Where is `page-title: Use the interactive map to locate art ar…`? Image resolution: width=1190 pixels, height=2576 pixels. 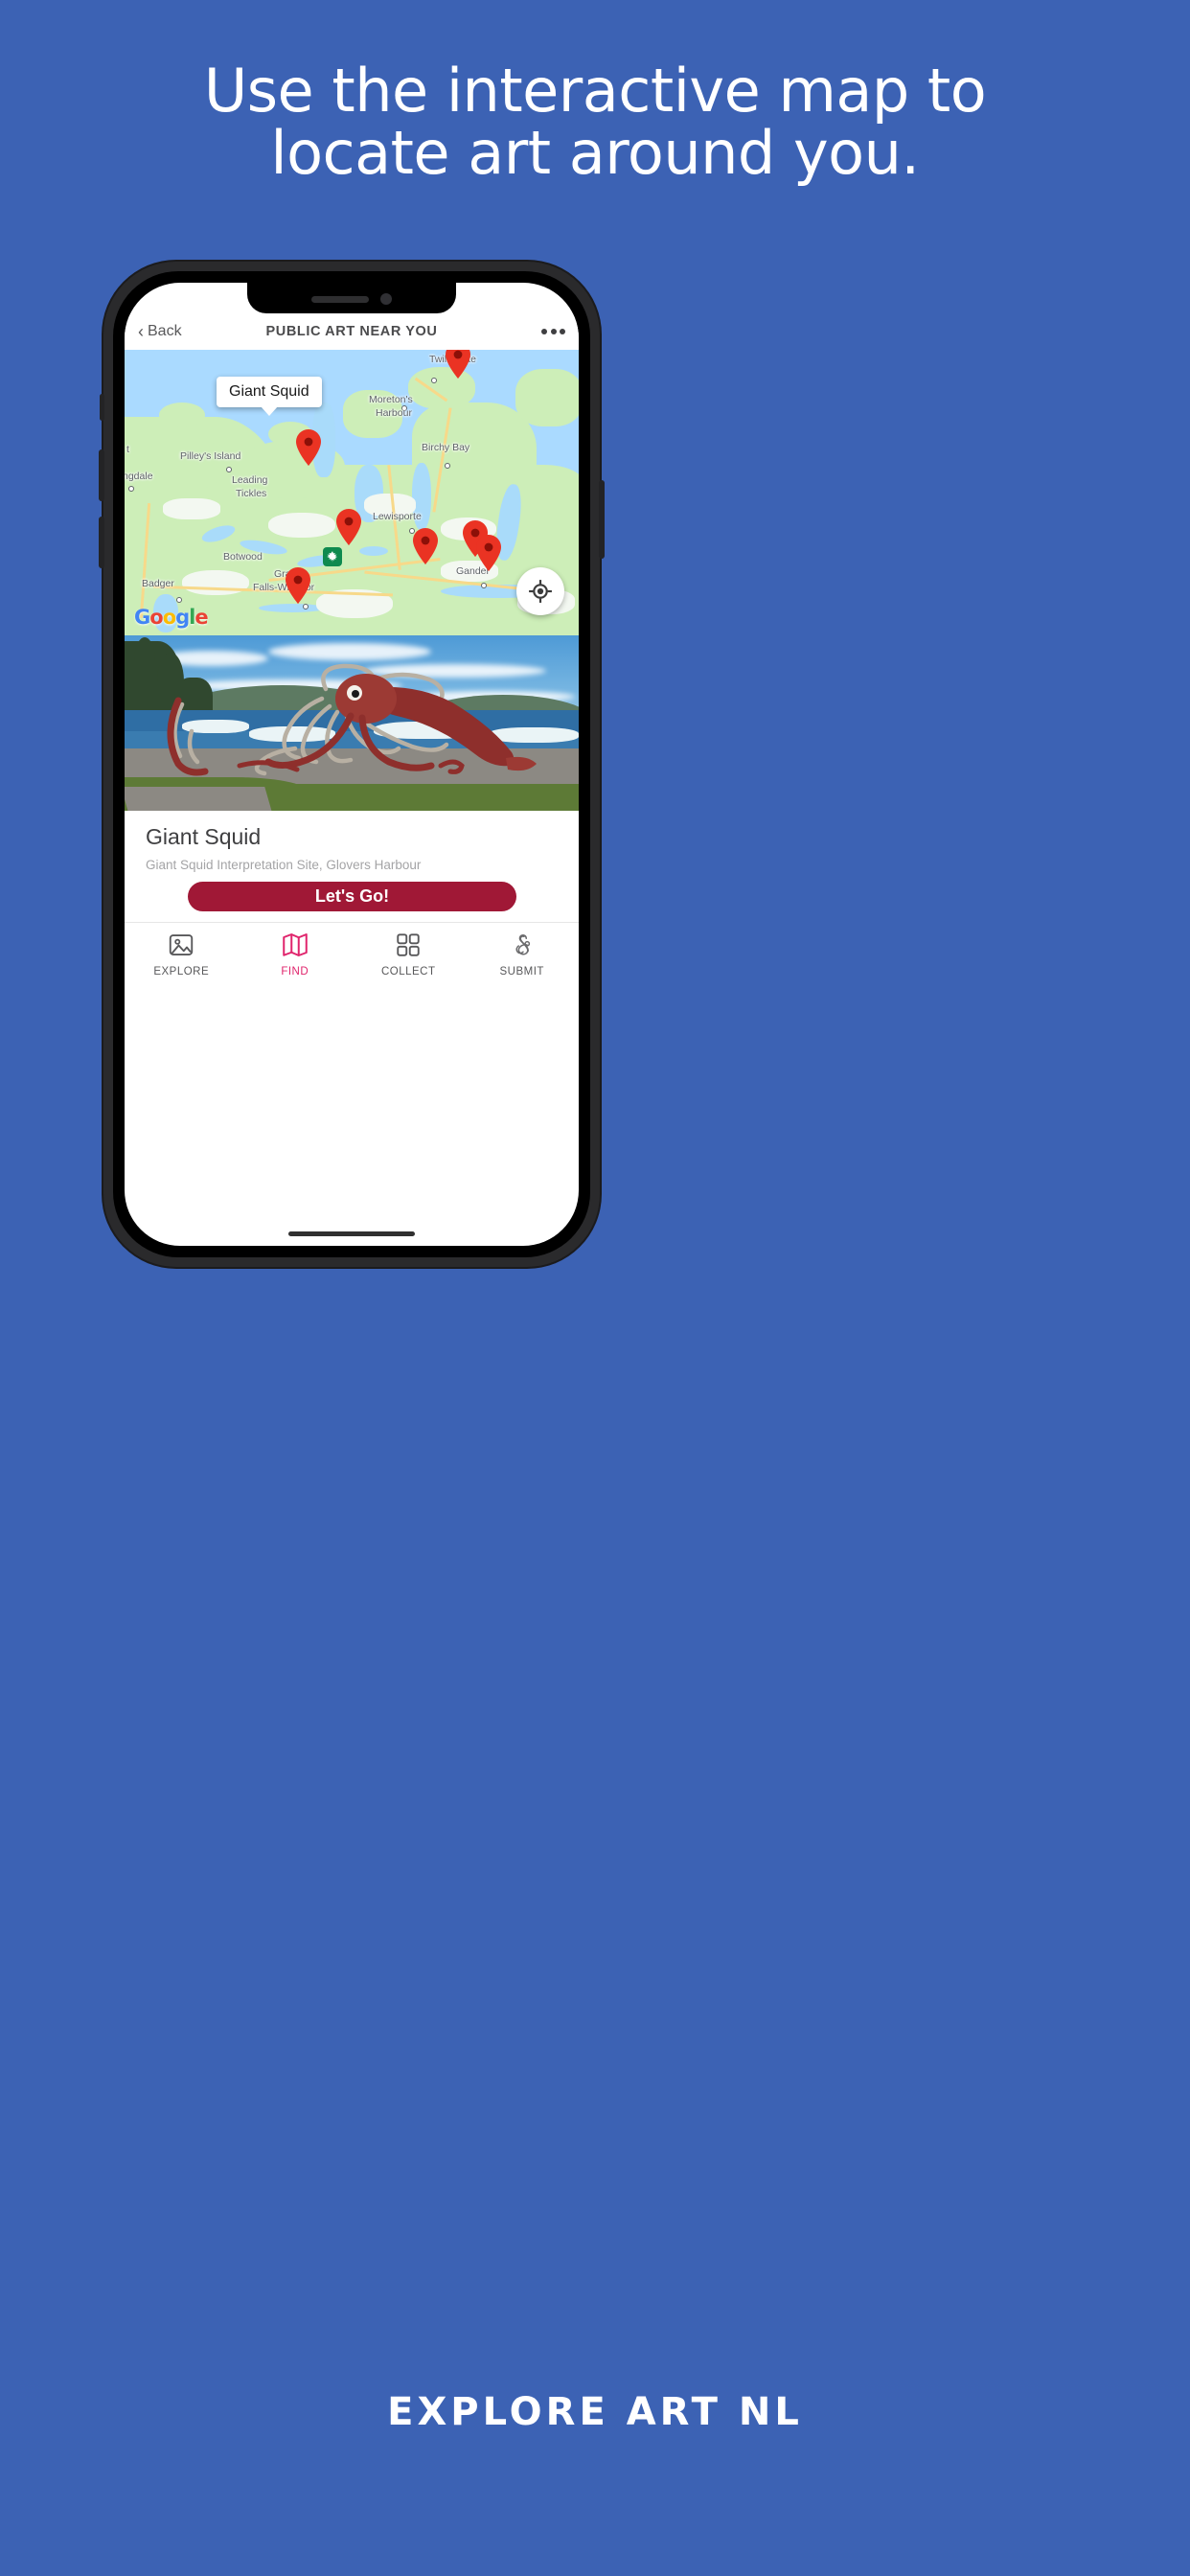 page-title: Use the interactive map to locate art ar… is located at coordinates (595, 121).